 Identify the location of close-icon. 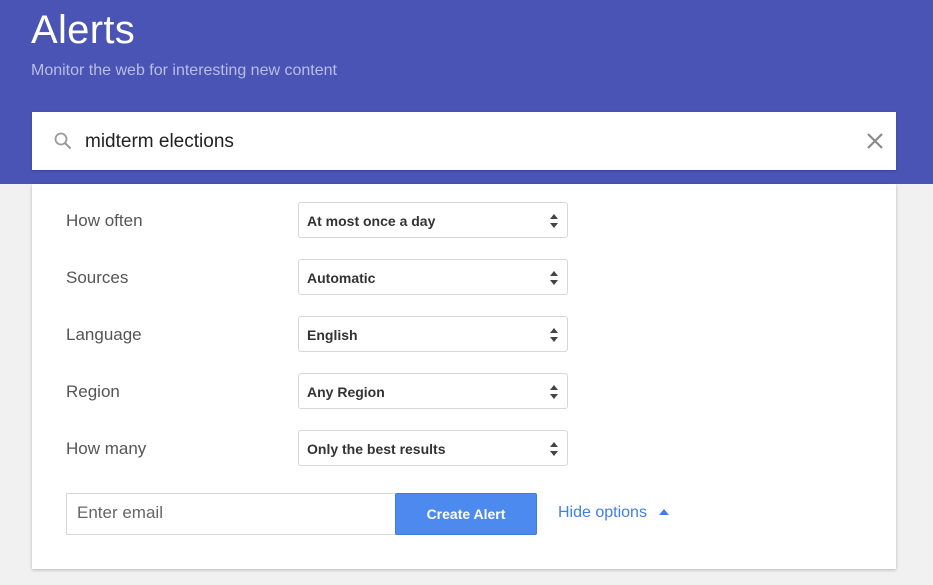
(875, 141).